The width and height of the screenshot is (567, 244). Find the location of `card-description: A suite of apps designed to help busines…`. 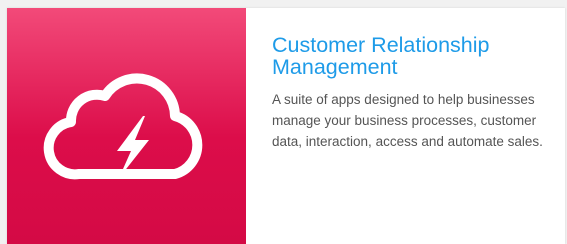

card-description: A suite of apps designed to help busines… is located at coordinates (407, 120).